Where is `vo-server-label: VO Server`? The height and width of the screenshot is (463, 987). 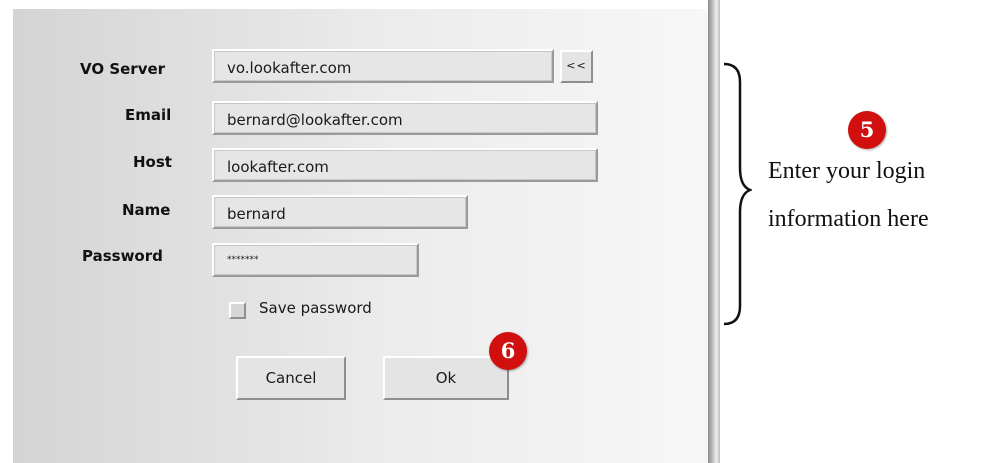
vo-server-label: VO Server is located at coordinates (123, 69).